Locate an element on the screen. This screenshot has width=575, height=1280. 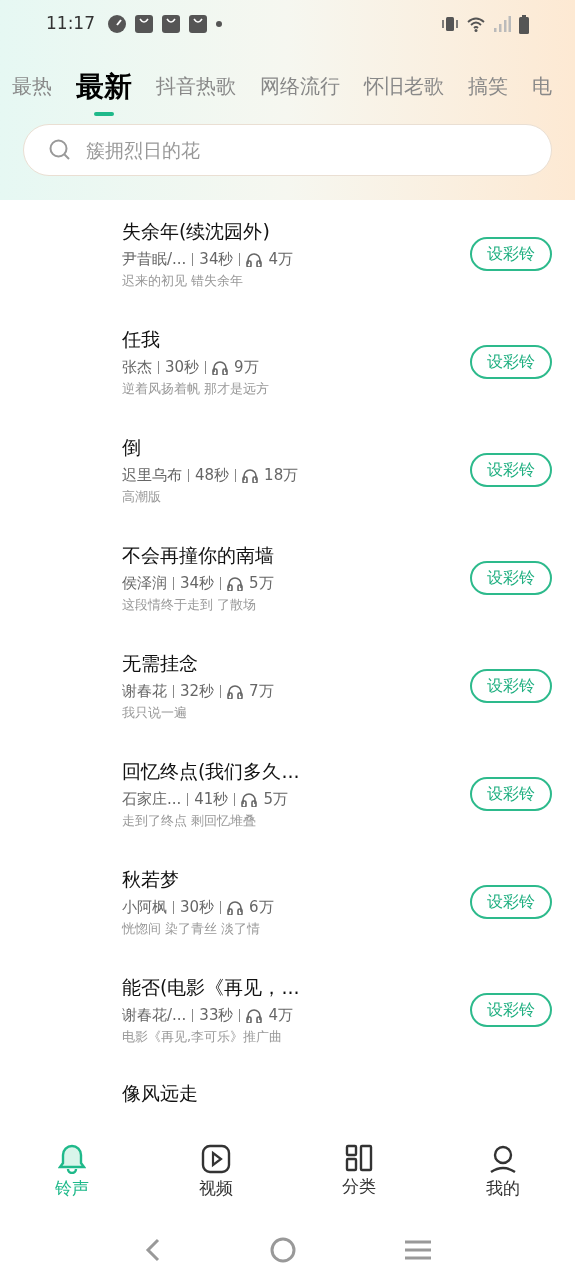
play-count: 7万 is located at coordinates (261, 691).